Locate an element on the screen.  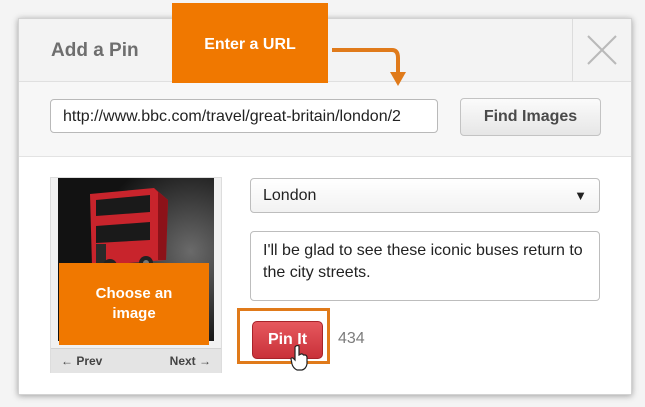
dropdown-caret-icon: ▼ is located at coordinates (580, 195).